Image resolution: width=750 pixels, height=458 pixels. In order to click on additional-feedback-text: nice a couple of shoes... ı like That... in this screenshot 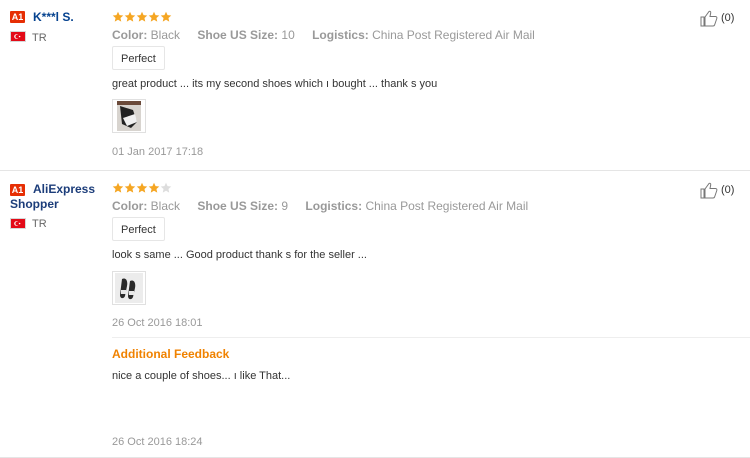, I will do `click(201, 376)`.